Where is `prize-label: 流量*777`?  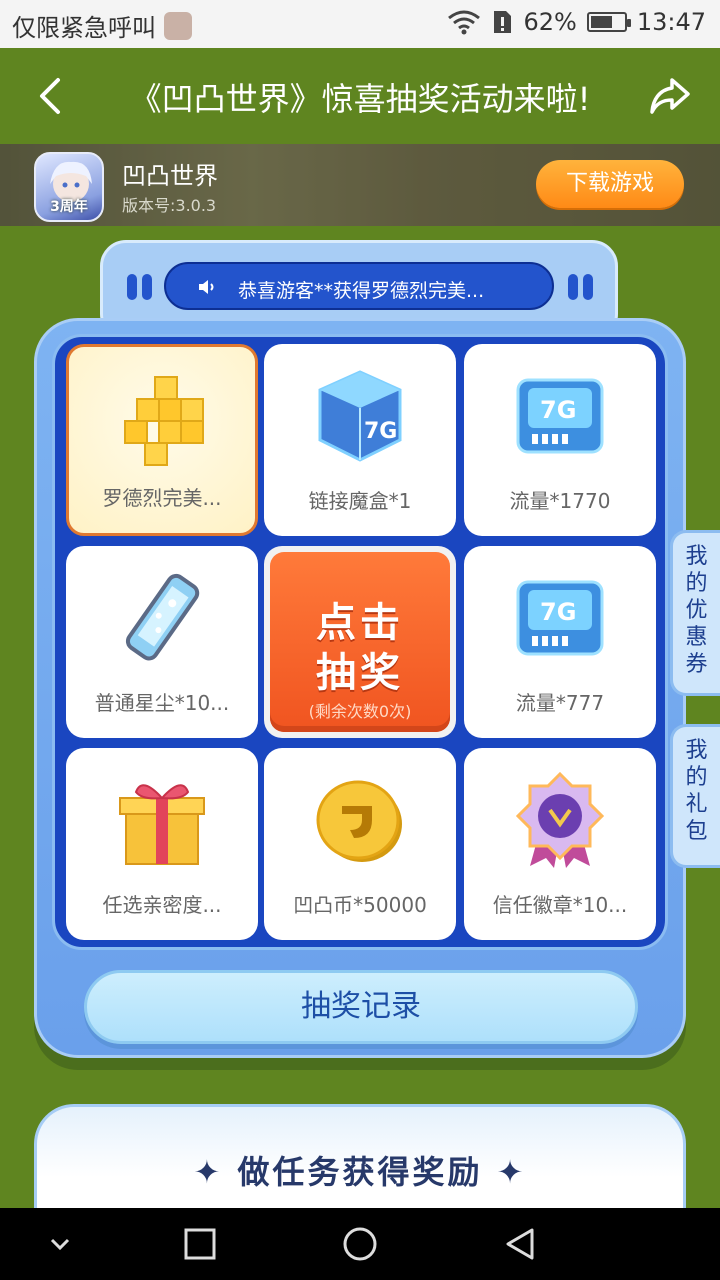 prize-label: 流量*777 is located at coordinates (560, 703).